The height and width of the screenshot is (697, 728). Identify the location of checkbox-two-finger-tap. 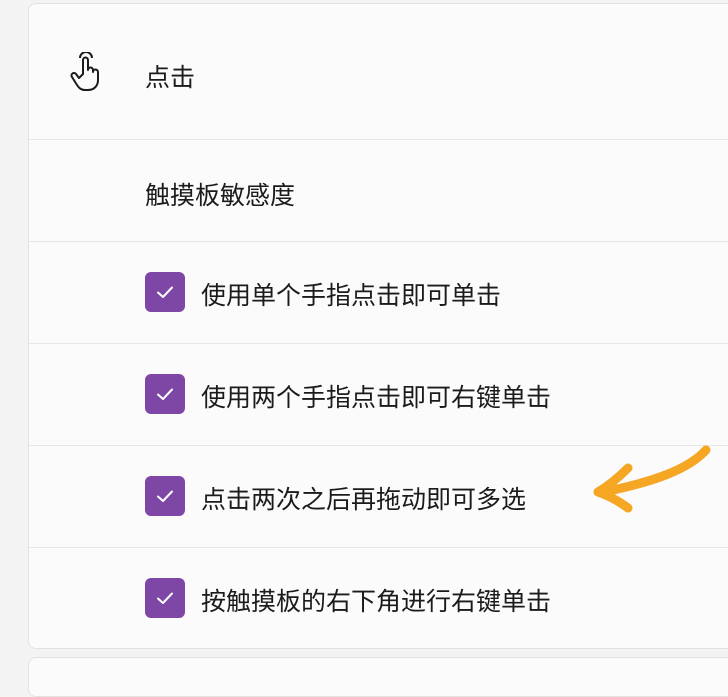
(165, 394).